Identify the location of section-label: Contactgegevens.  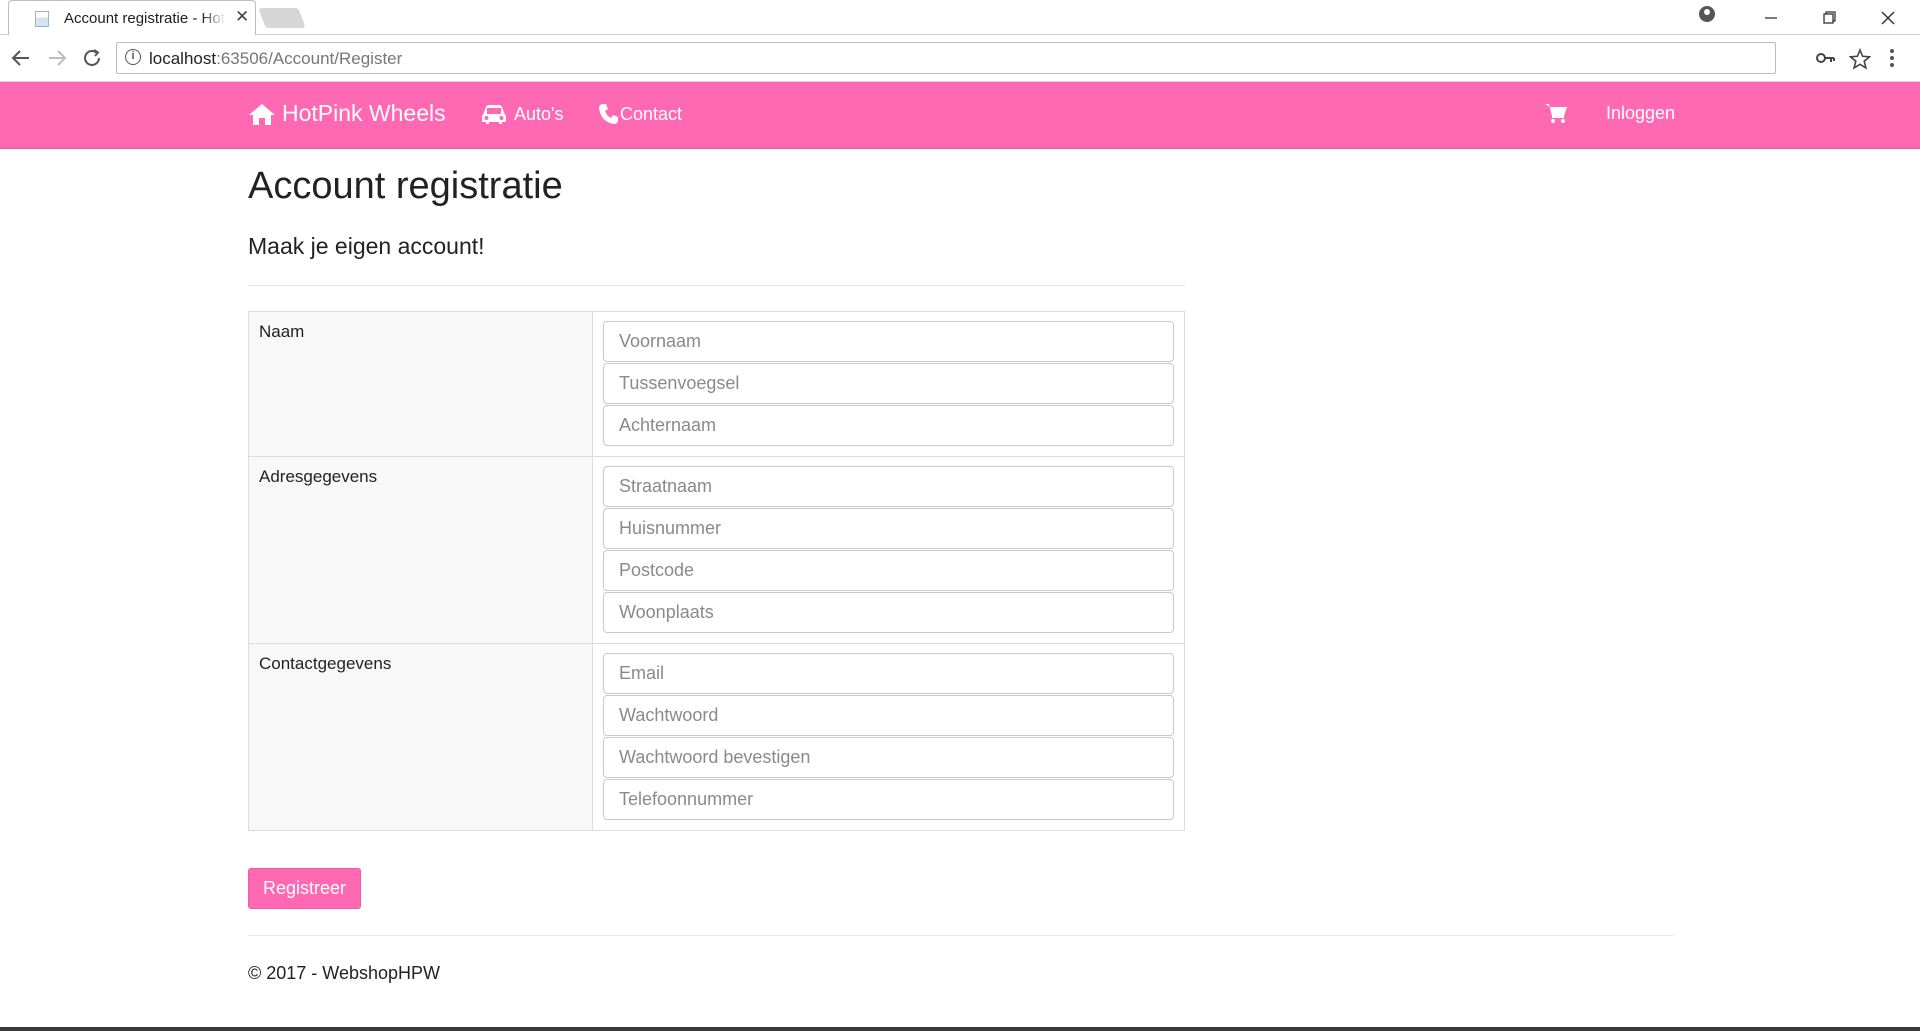
(420, 737).